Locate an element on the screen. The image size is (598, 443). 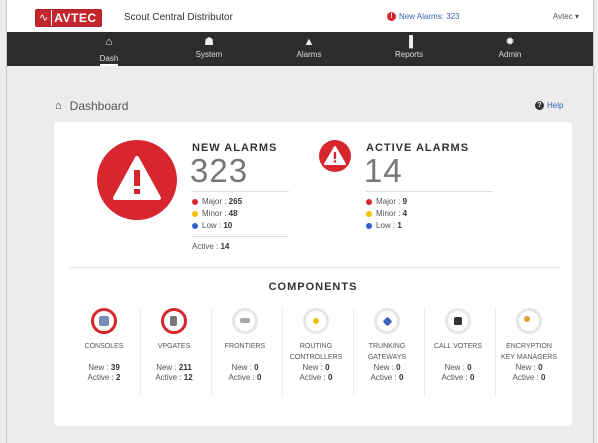
help-label: Help is located at coordinates (555, 105).